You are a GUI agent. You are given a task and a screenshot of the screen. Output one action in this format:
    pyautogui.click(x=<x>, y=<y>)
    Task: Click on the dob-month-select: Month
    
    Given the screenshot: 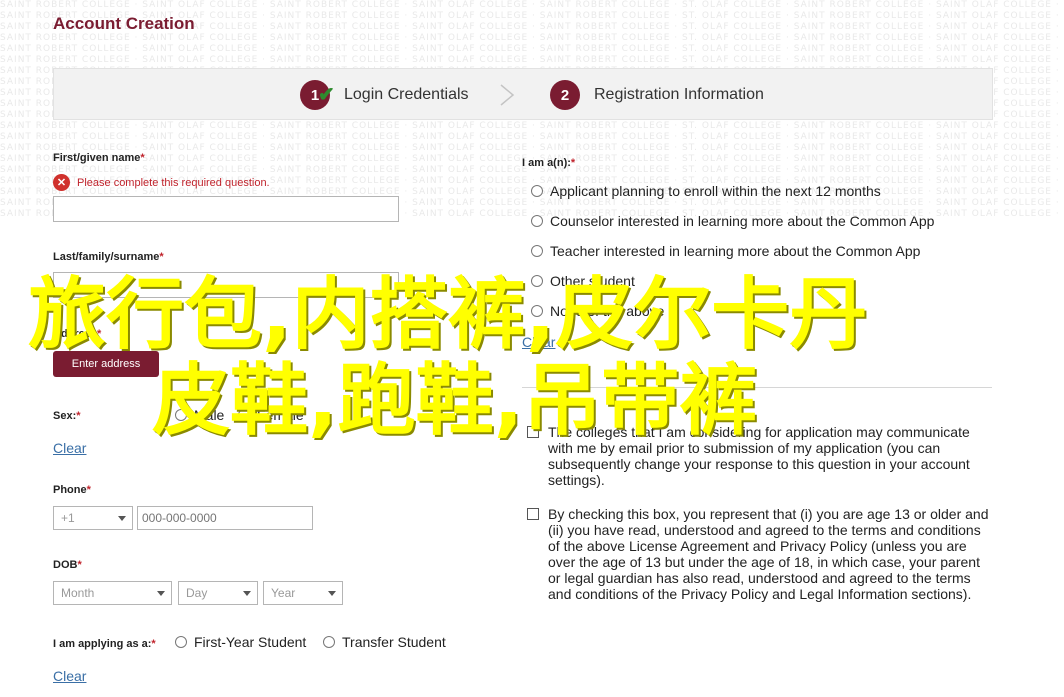 What is the action you would take?
    pyautogui.click(x=112, y=593)
    